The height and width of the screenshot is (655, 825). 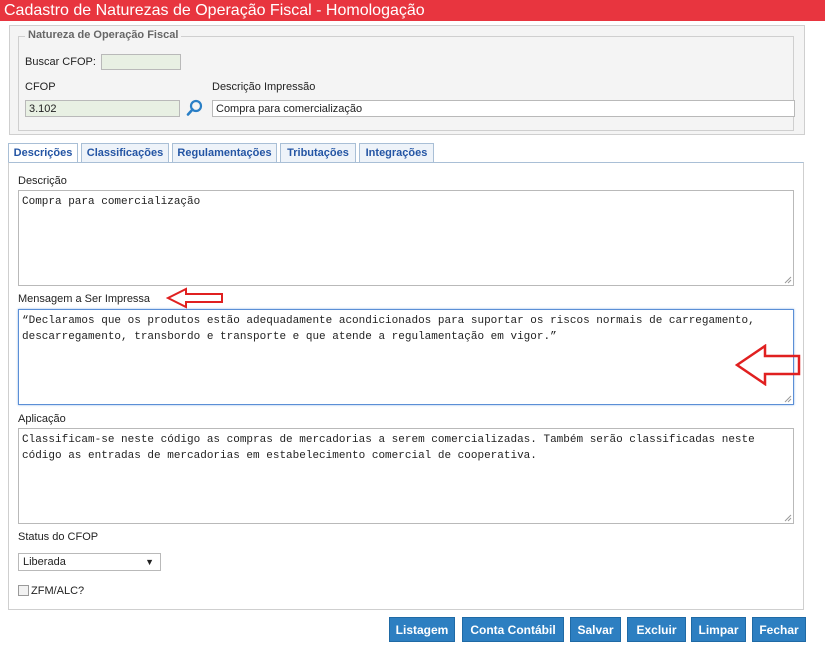 What do you see at coordinates (60, 62) in the screenshot?
I see `buscar-cfop-label: Buscar CFOP:` at bounding box center [60, 62].